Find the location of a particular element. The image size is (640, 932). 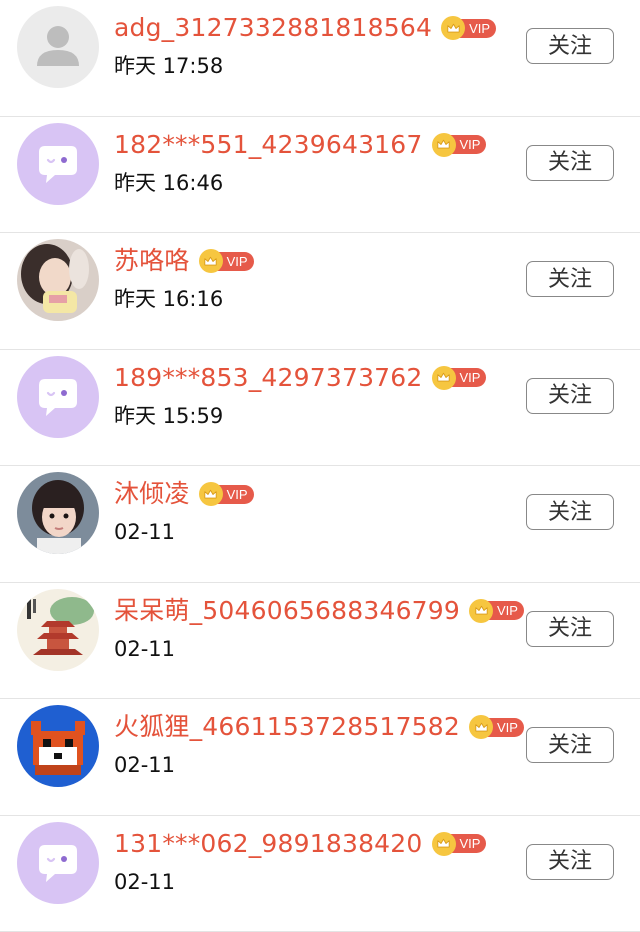

name-line: 189***853_4297373762 VIP is located at coordinates (300, 378).